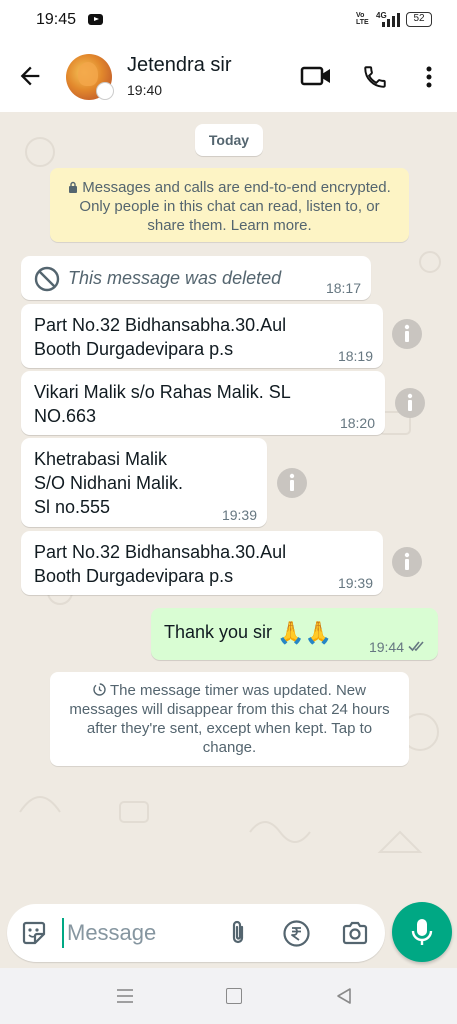 The image size is (457, 1024). I want to click on disappearing-timer-badge, so click(105, 91).